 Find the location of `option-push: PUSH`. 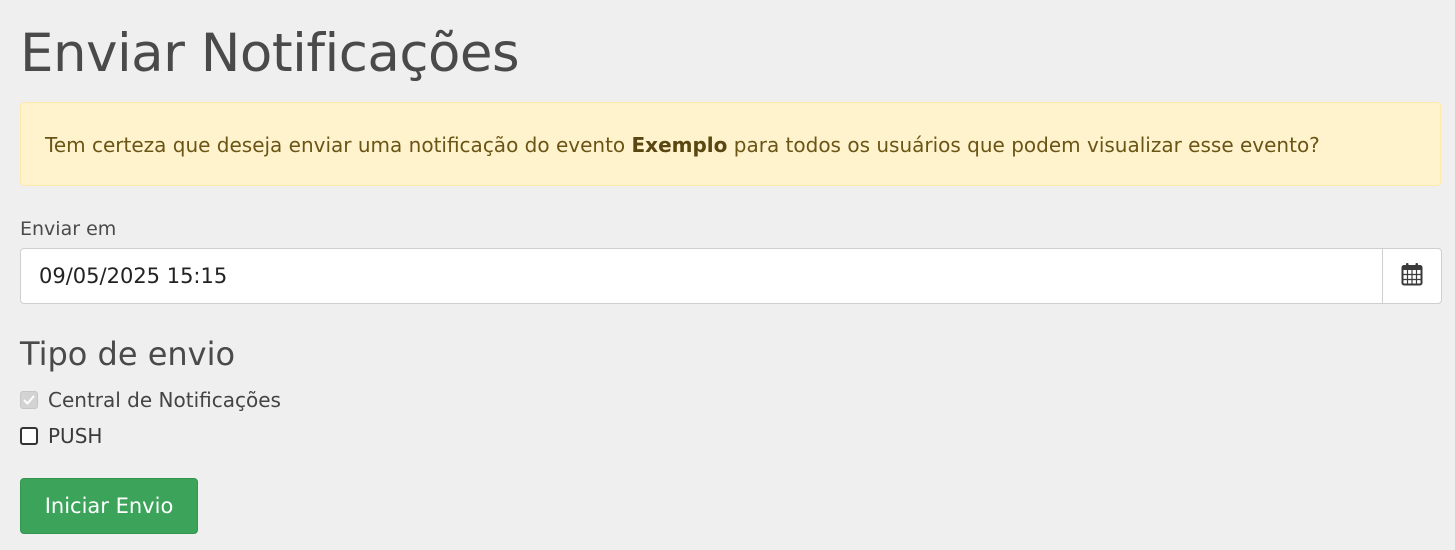

option-push: PUSH is located at coordinates (61, 436).